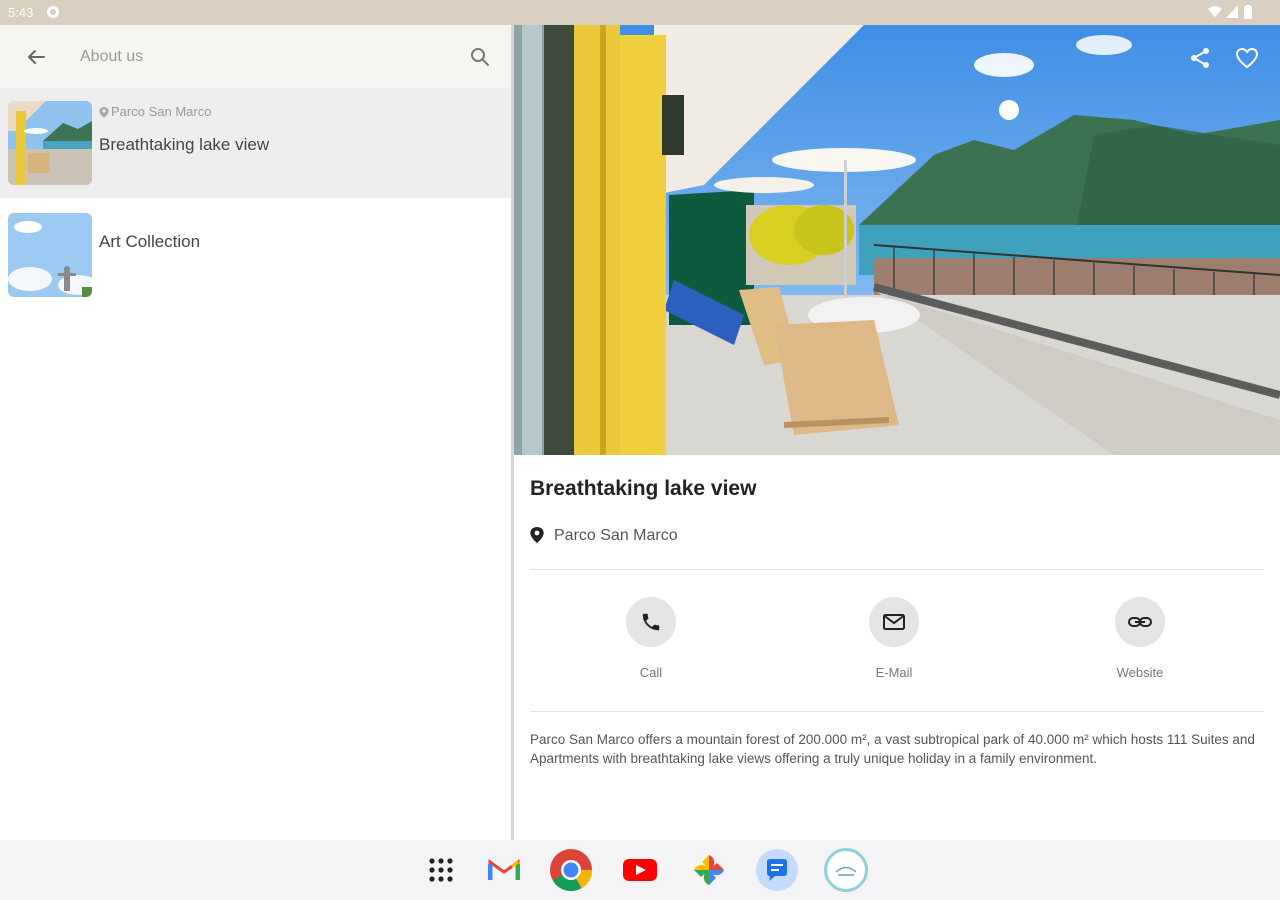  I want to click on chrome-icon, so click(571, 870).